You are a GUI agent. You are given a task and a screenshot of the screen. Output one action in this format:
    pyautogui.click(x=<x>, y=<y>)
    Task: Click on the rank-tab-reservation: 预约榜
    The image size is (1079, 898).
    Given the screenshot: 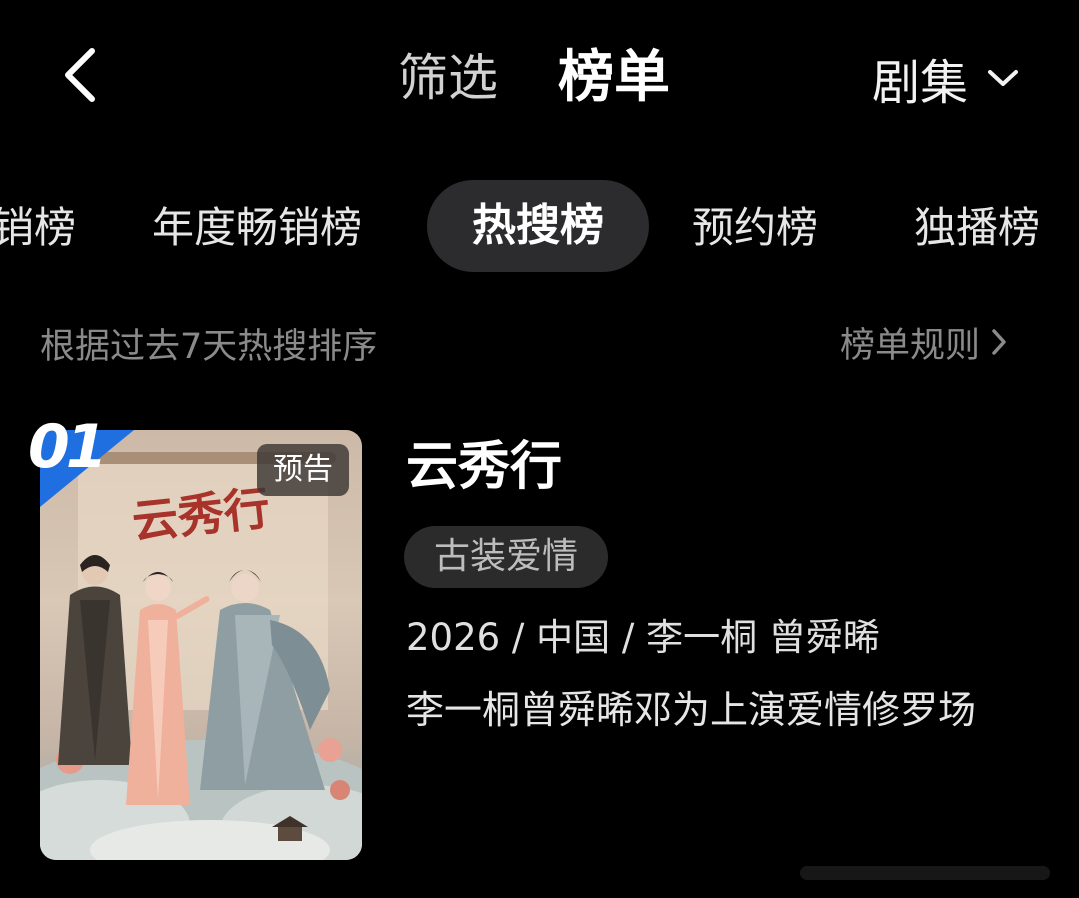 What is the action you would take?
    pyautogui.click(x=755, y=228)
    